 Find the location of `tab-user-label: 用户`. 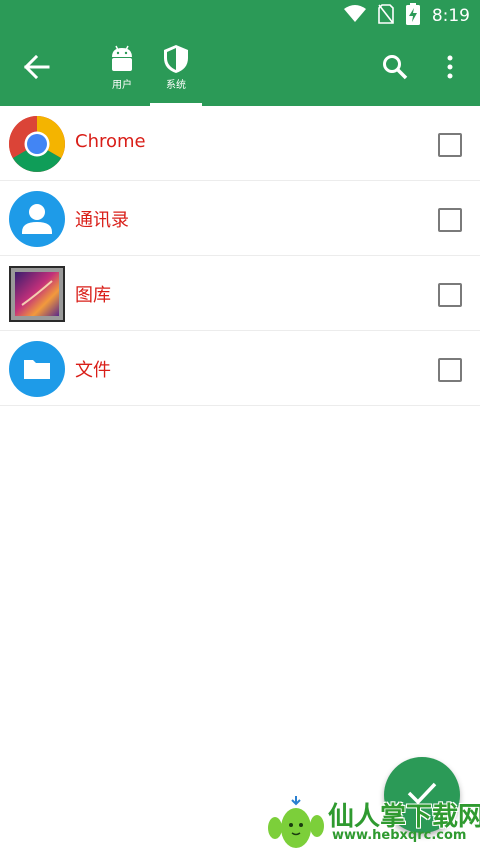

tab-user-label: 用户 is located at coordinates (122, 85).